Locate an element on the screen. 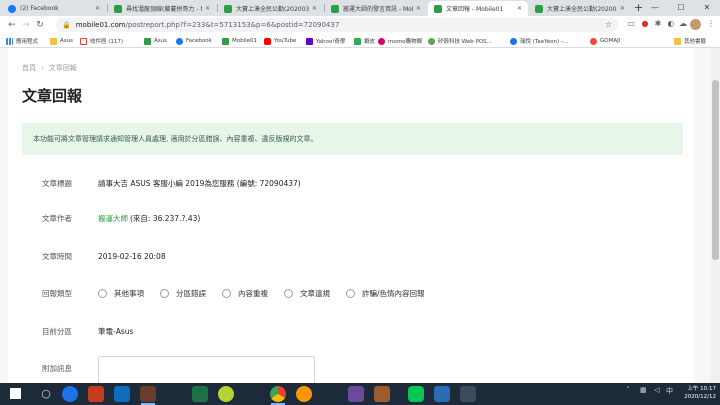  momo-icon is located at coordinates (381, 41).